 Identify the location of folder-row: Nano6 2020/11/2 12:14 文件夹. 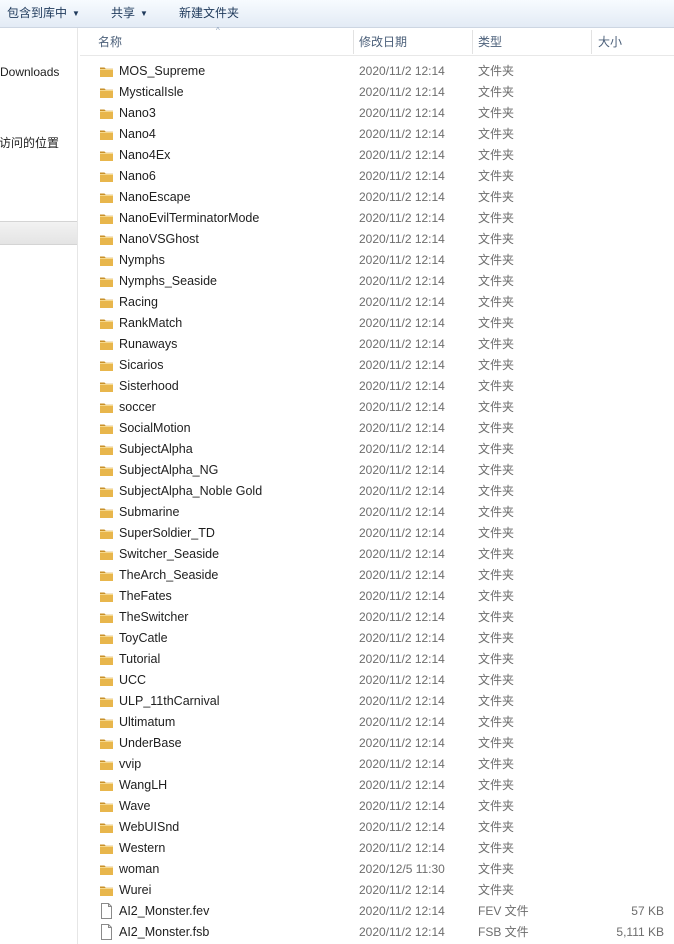
(377, 176).